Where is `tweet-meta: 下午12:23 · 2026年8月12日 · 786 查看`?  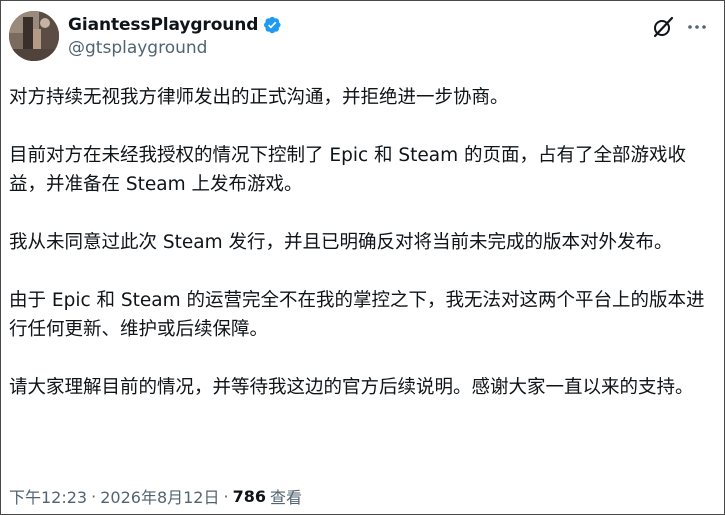
tweet-meta: 下午12:23 · 2026年8月12日 · 786 查看 is located at coordinates (155, 496).